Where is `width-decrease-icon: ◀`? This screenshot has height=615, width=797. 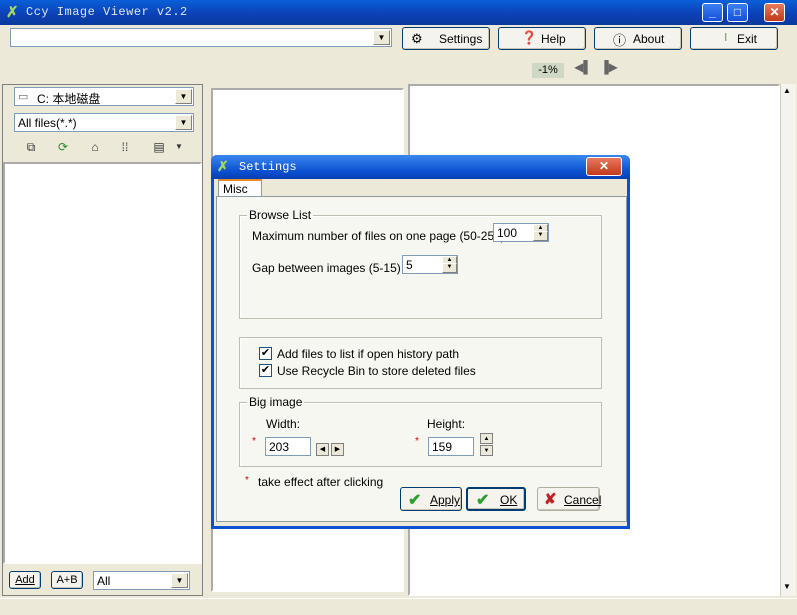 width-decrease-icon: ◀ is located at coordinates (322, 449).